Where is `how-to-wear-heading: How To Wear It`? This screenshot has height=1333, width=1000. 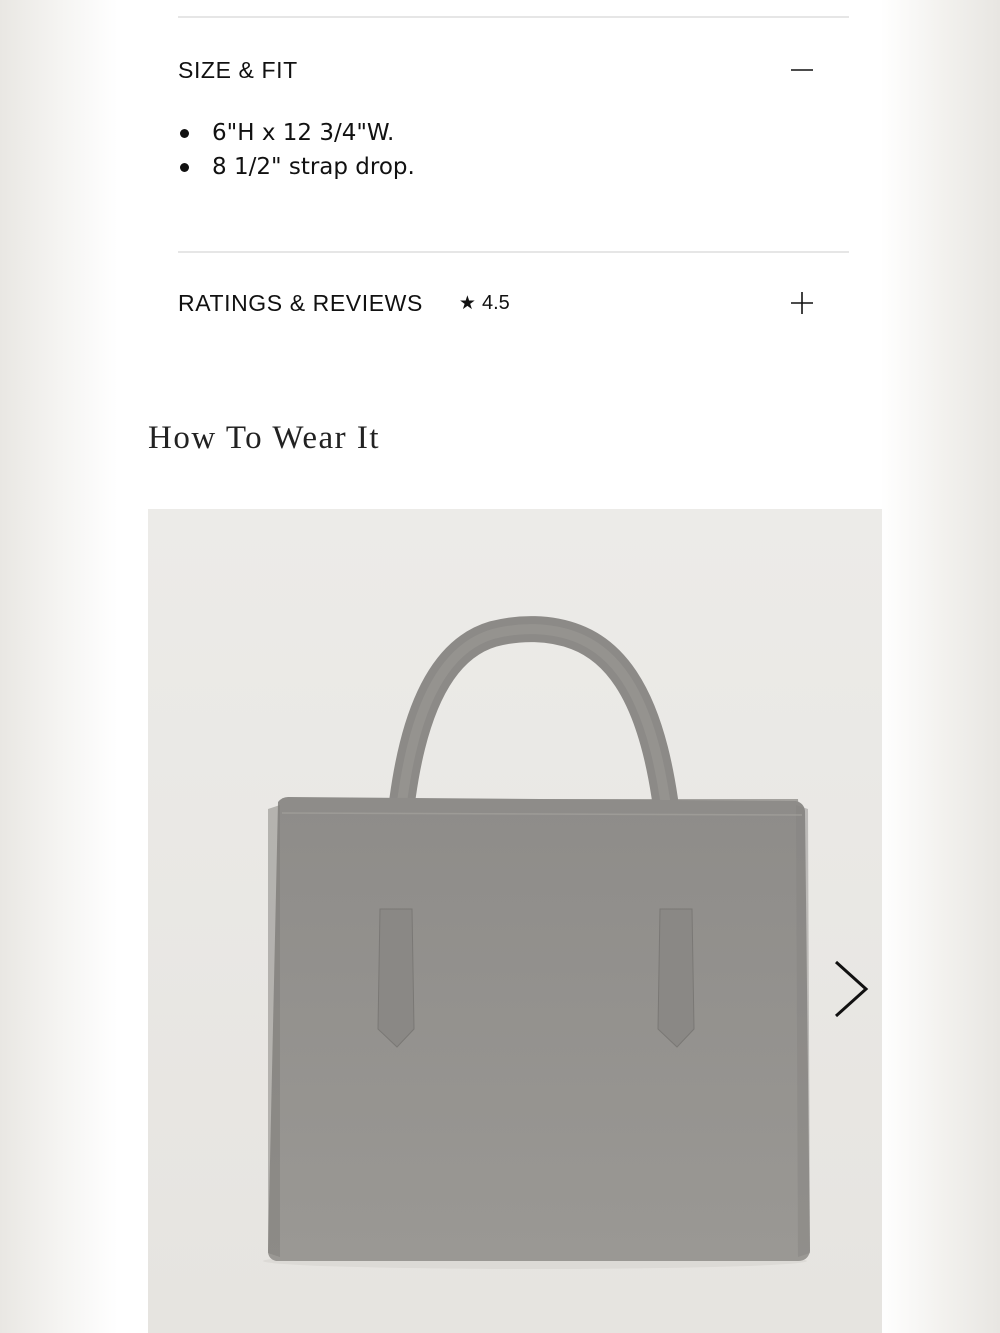 how-to-wear-heading: How To Wear It is located at coordinates (264, 438).